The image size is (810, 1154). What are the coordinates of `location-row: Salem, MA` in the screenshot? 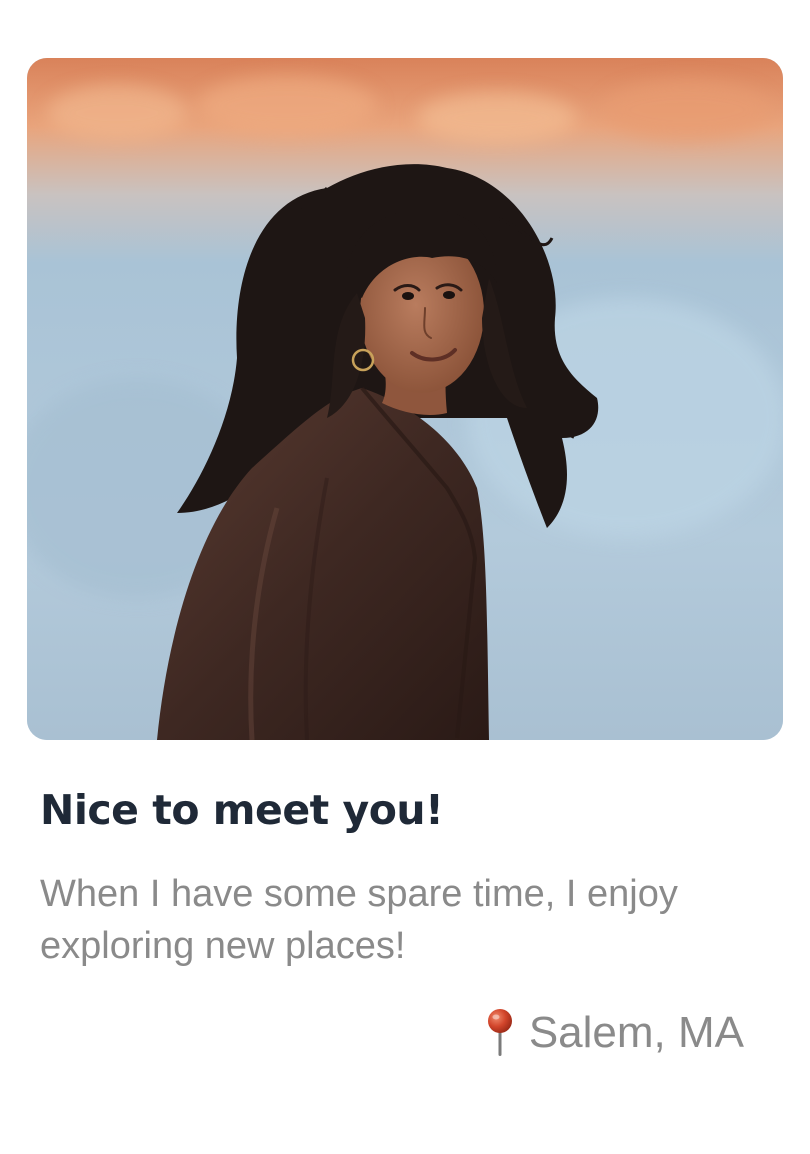 It's located at (614, 1033).